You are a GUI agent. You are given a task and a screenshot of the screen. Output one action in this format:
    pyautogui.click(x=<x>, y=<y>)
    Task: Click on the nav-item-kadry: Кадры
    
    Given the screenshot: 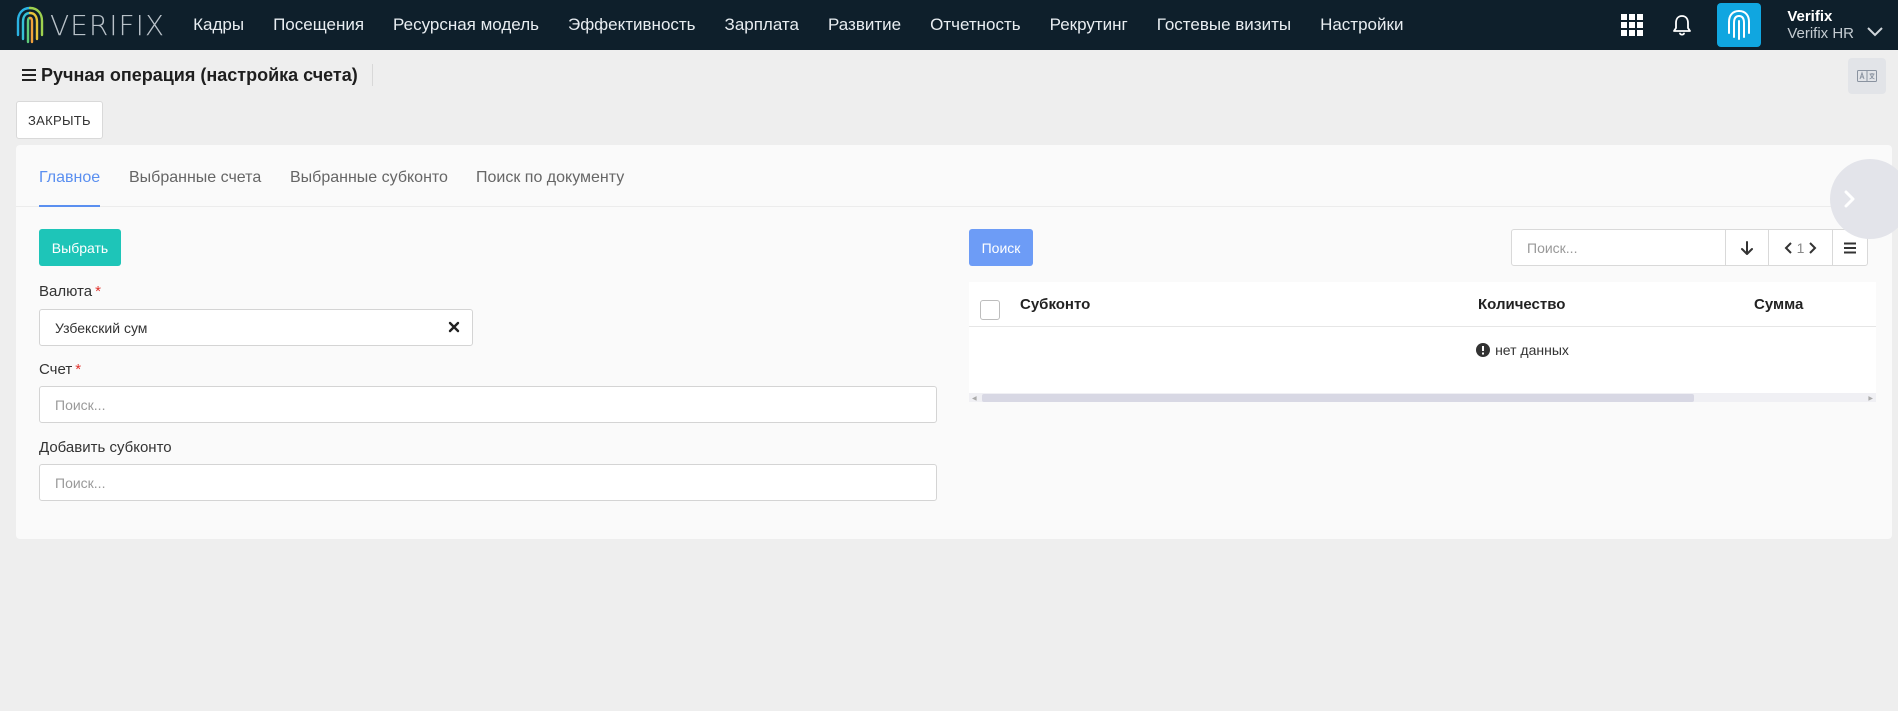 What is the action you would take?
    pyautogui.click(x=218, y=25)
    